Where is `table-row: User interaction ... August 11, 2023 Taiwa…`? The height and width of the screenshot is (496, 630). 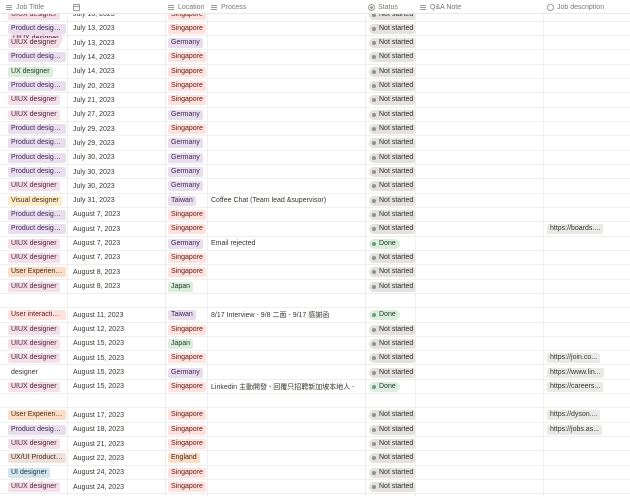
table-row: User interaction ... August 11, 2023 Taiwa… is located at coordinates (315, 315).